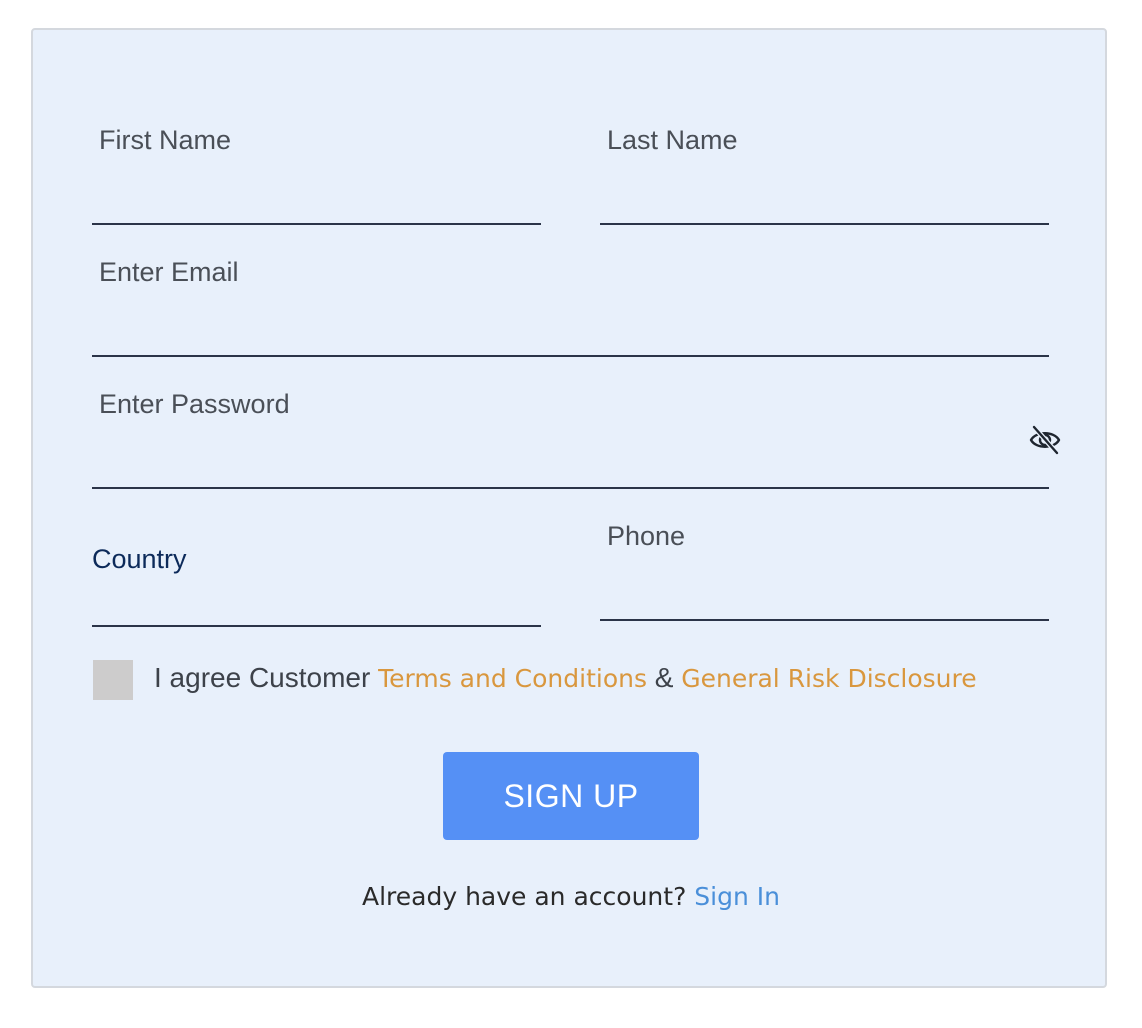 The height and width of the screenshot is (1028, 1142). Describe the element at coordinates (512, 678) in the screenshot. I see `terms-link: Terms and Conditions` at that location.